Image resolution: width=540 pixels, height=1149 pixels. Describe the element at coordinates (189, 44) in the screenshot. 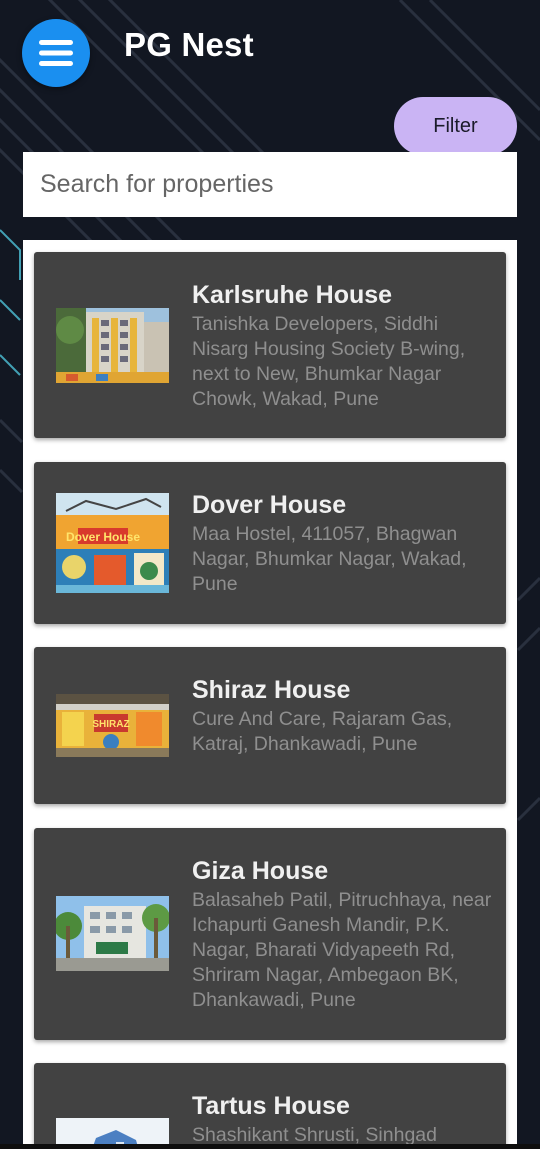

I see `app-title: PG Nest` at that location.